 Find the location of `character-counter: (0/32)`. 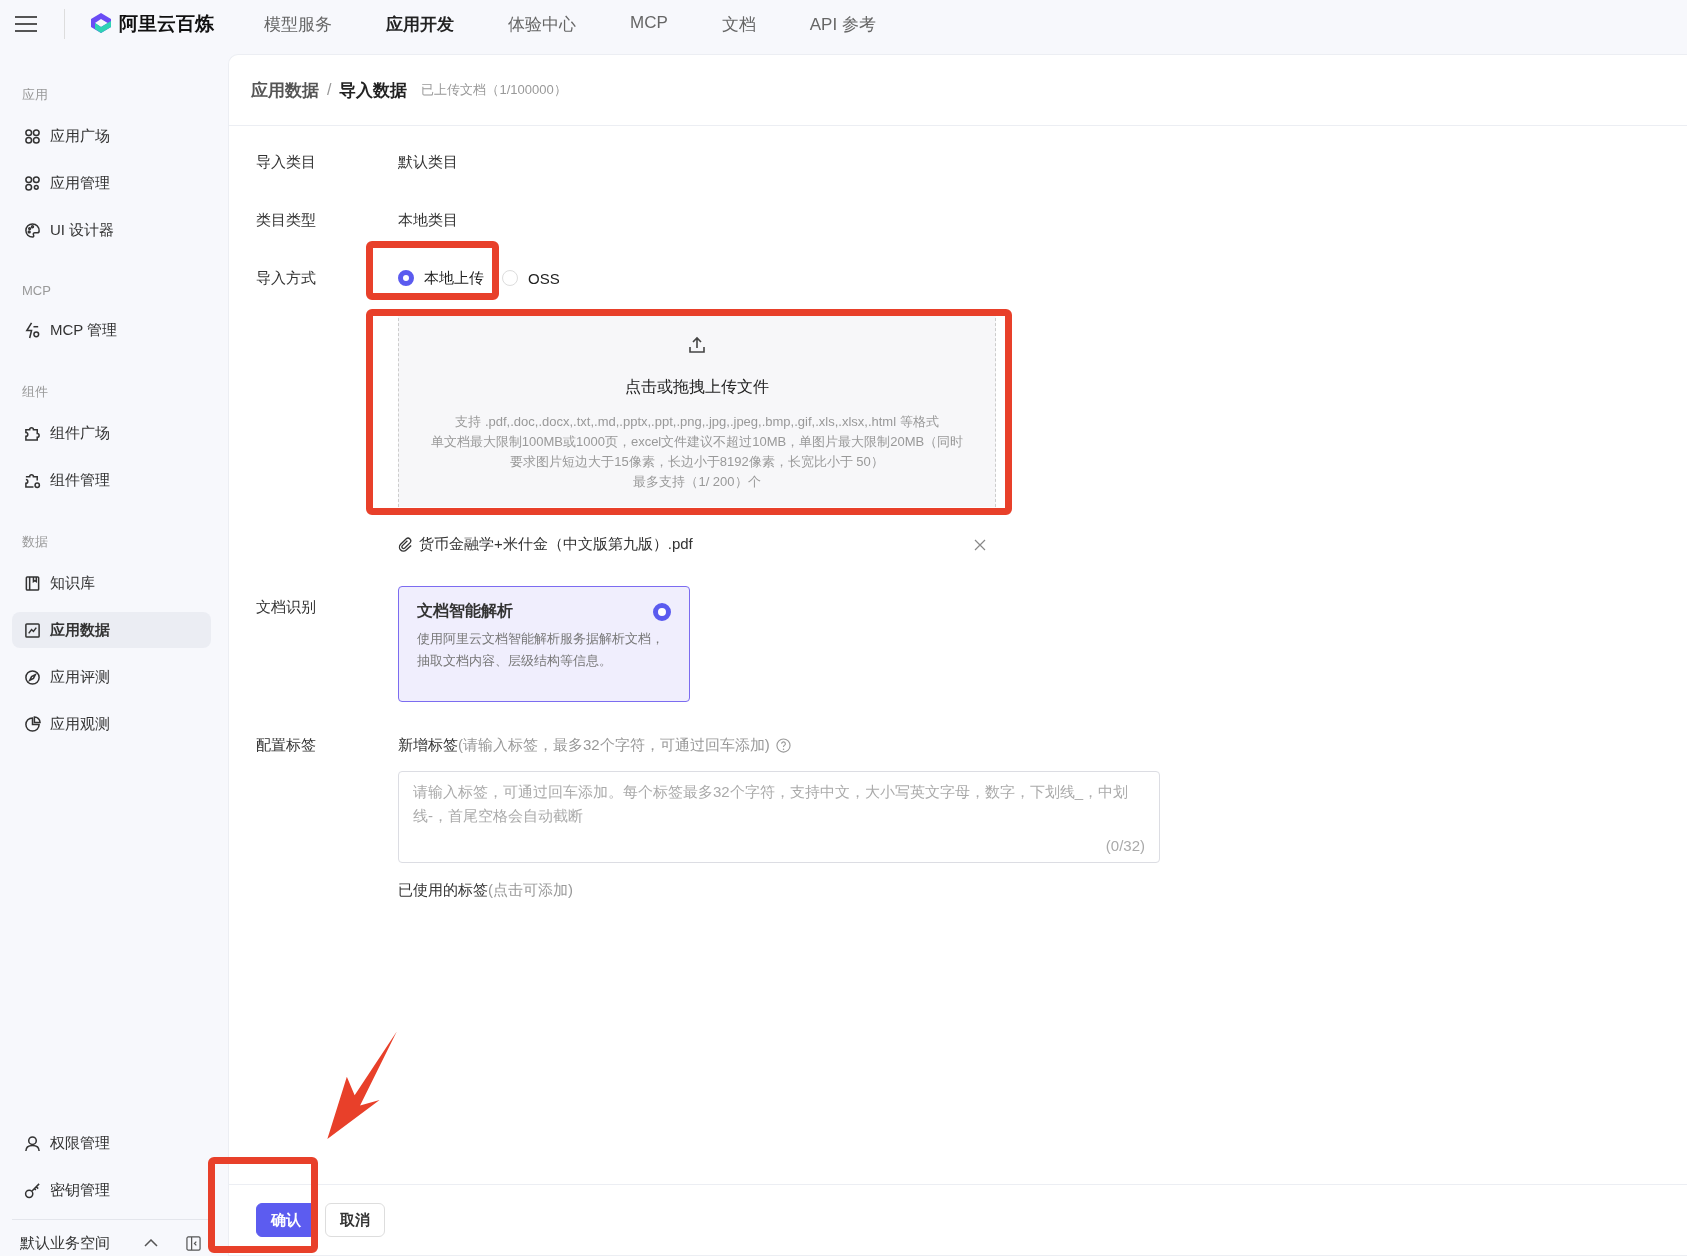

character-counter: (0/32) is located at coordinates (1125, 845).